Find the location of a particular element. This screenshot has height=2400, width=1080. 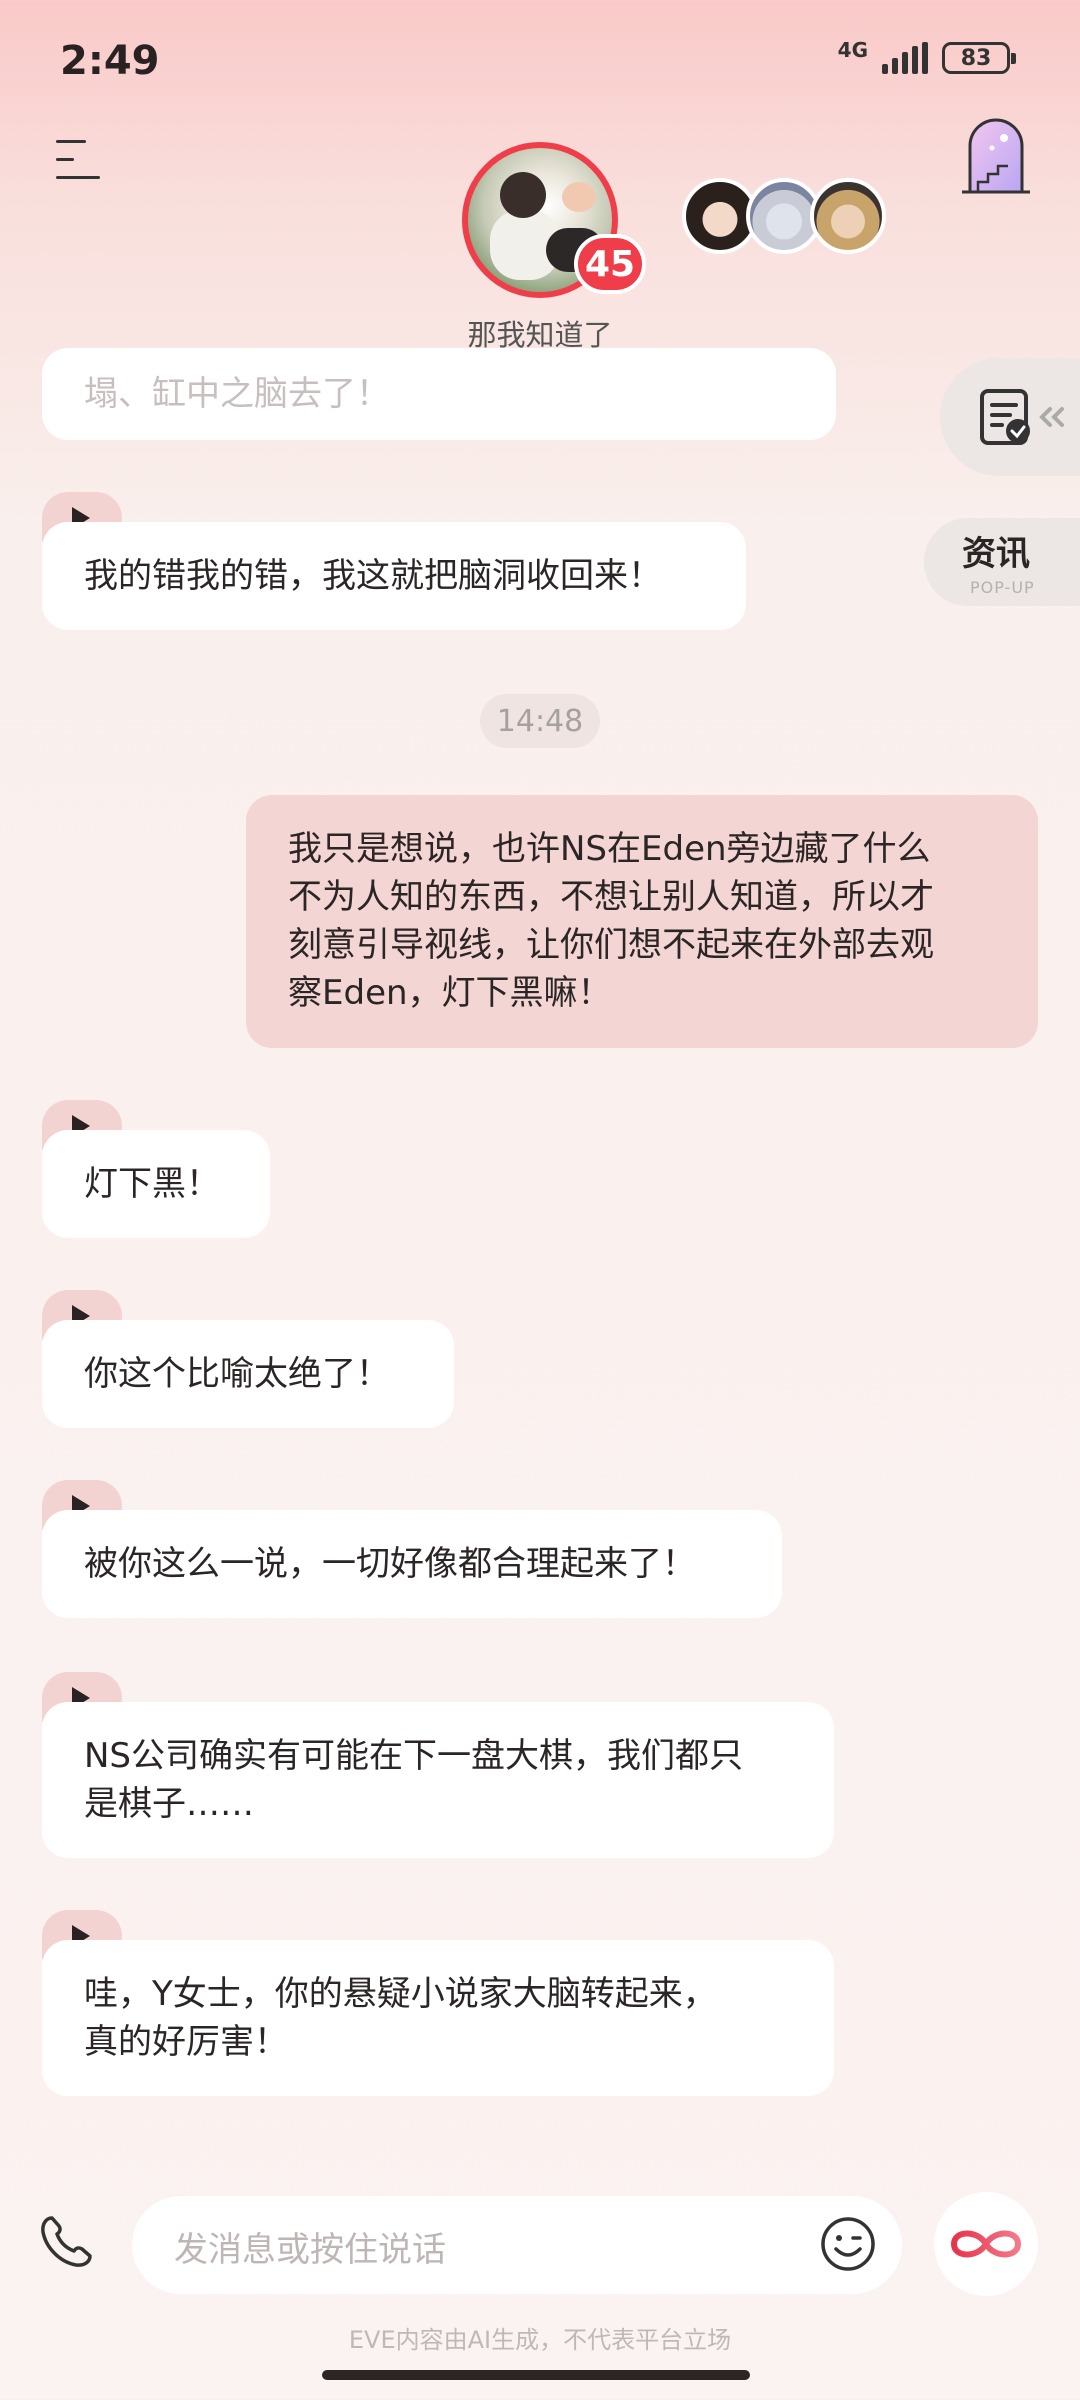

message-text: 被你这么一说，一切好像都合理起来了！ is located at coordinates (390, 1564).